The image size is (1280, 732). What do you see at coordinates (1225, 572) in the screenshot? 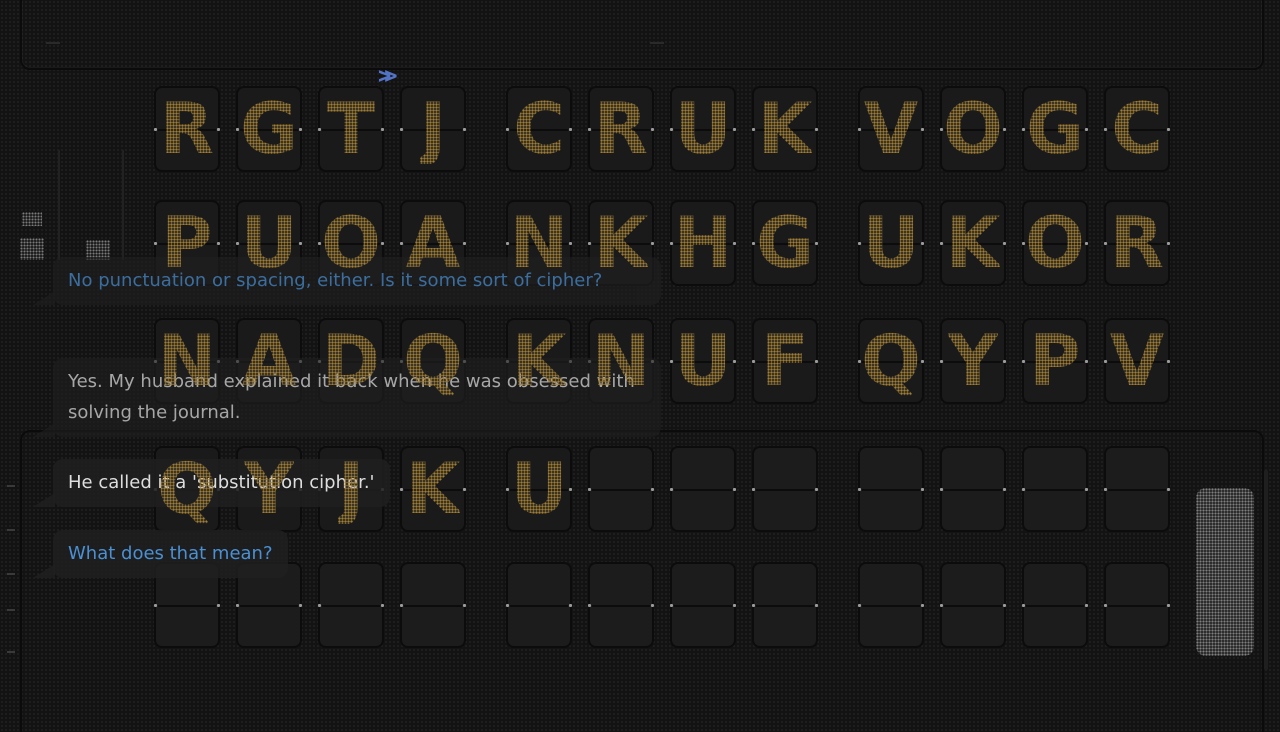
I see `scrollbar-thumb` at bounding box center [1225, 572].